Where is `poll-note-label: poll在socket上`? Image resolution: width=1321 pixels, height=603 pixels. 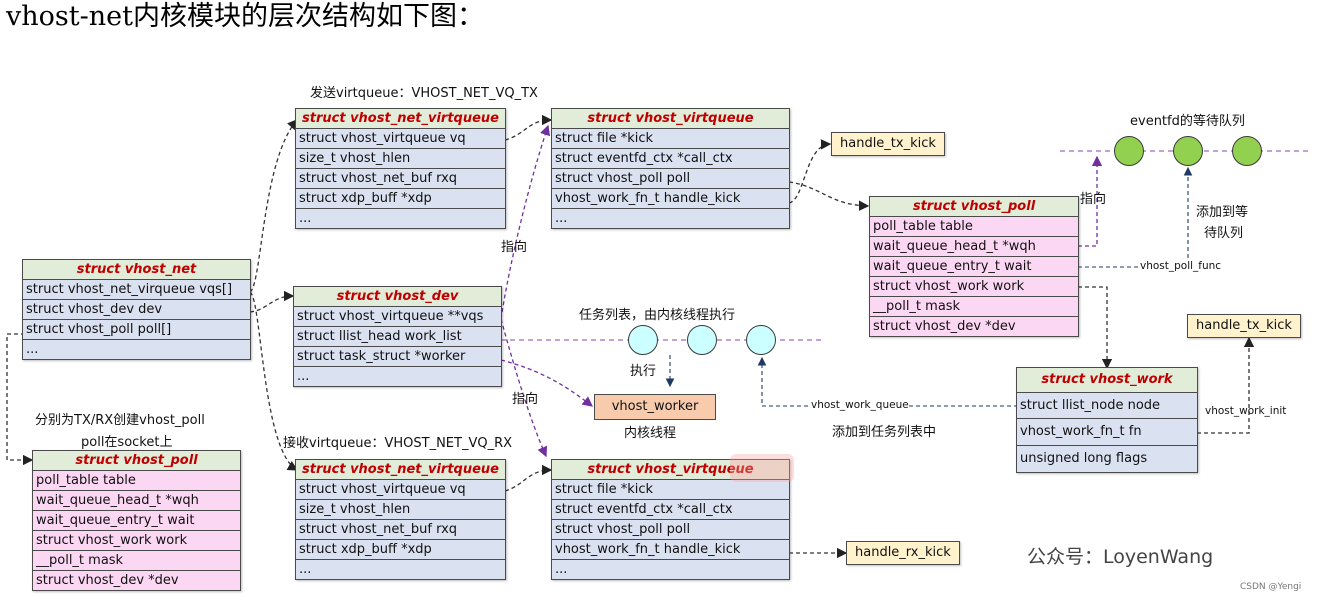
poll-note-label: poll在socket上 is located at coordinates (127, 442).